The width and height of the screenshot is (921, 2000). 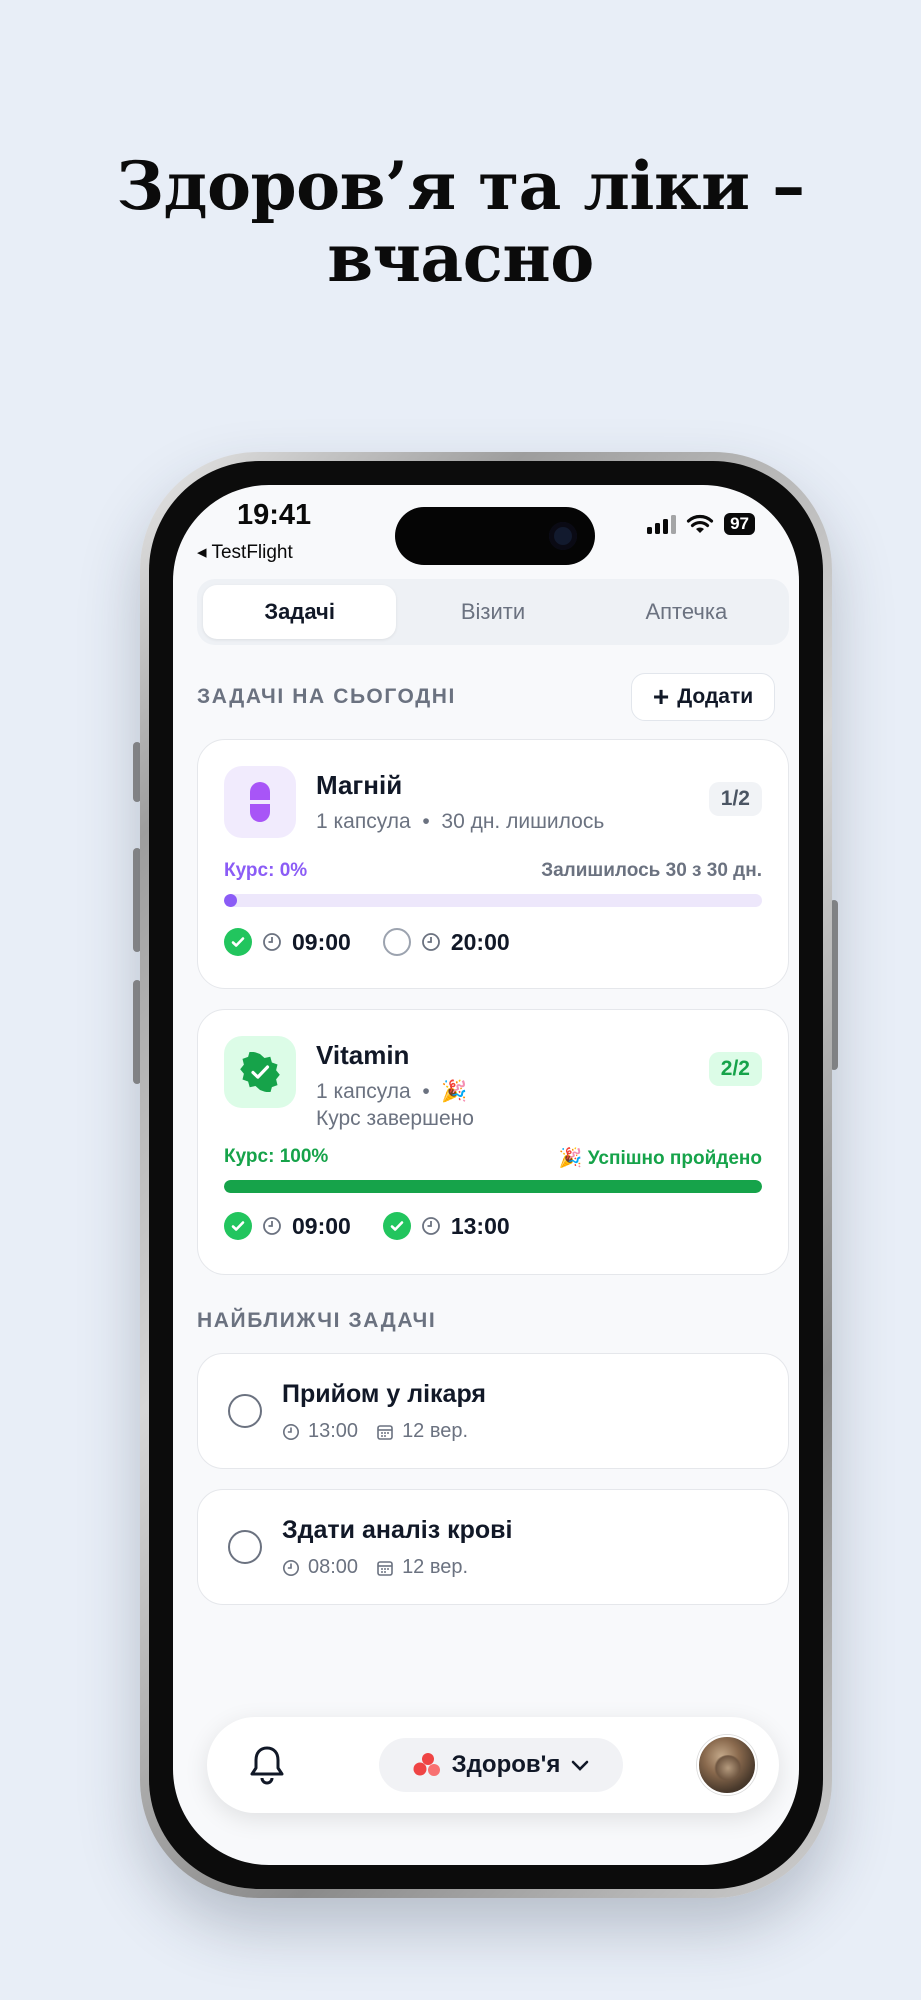 I want to click on party-popper-icon: 🎉, so click(x=454, y=1091).